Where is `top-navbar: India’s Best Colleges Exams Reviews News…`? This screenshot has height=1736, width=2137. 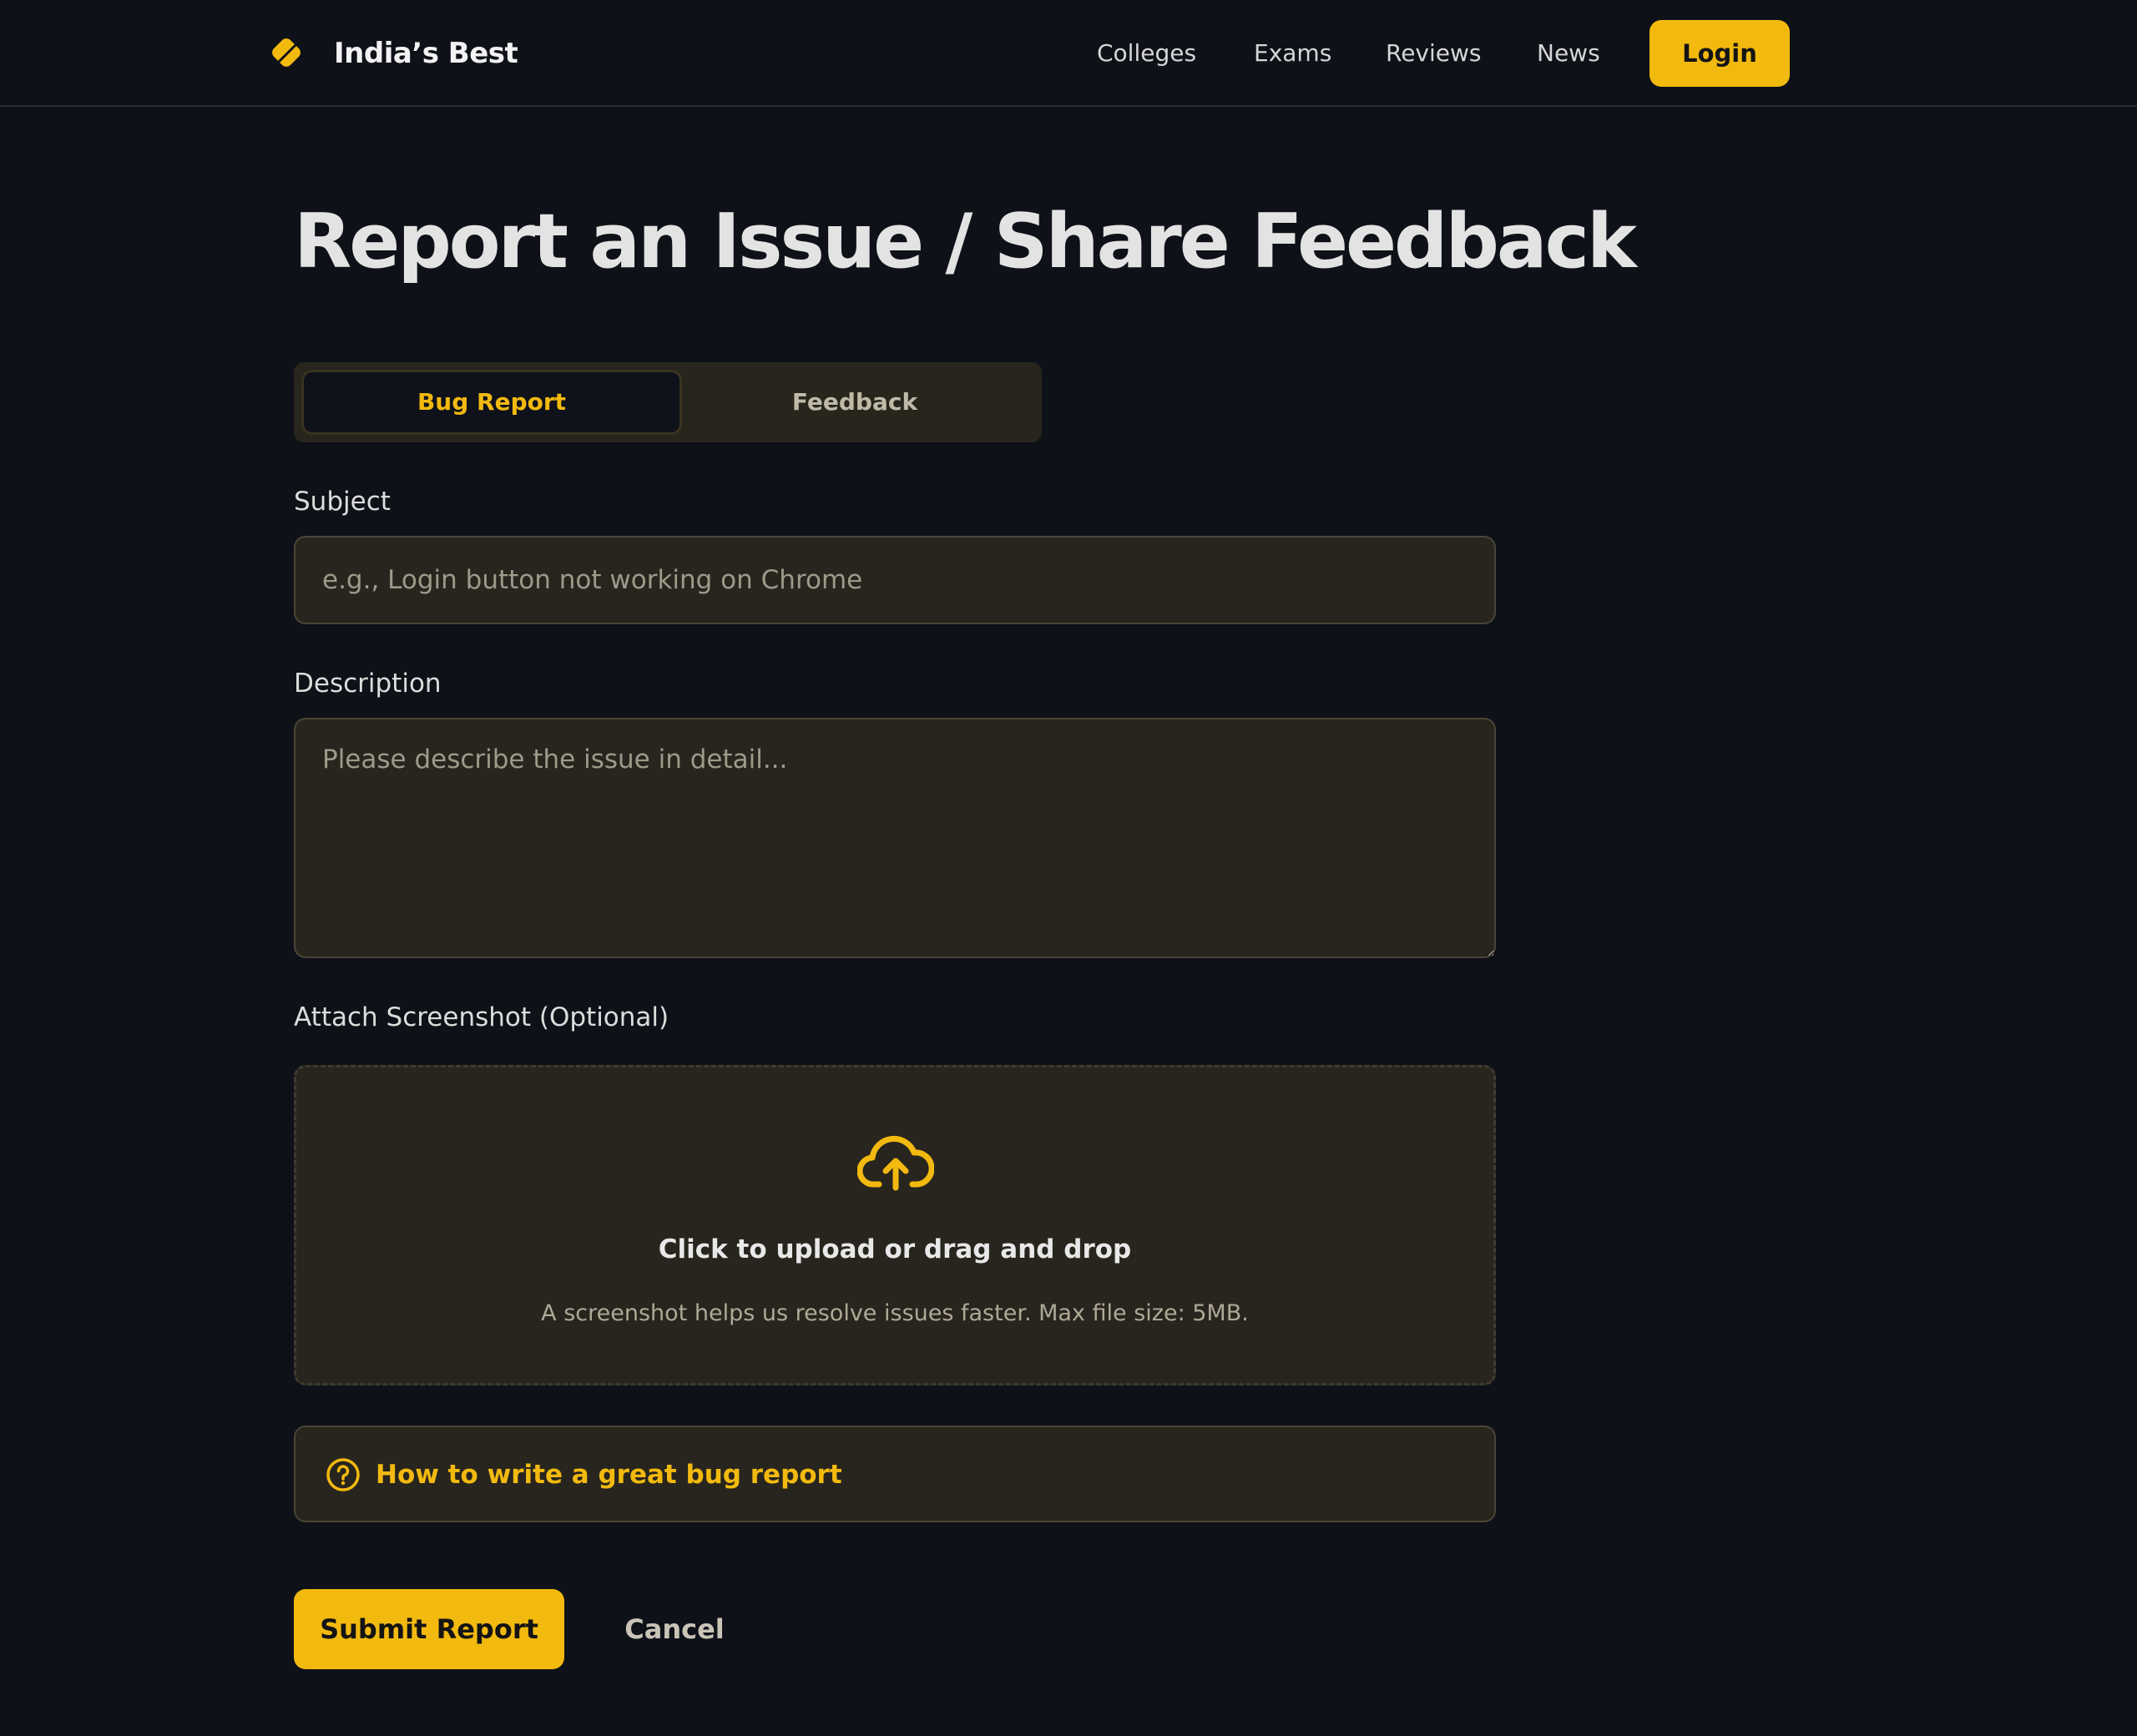
top-navbar: India’s Best Colleges Exams Reviews News… is located at coordinates (1068, 53).